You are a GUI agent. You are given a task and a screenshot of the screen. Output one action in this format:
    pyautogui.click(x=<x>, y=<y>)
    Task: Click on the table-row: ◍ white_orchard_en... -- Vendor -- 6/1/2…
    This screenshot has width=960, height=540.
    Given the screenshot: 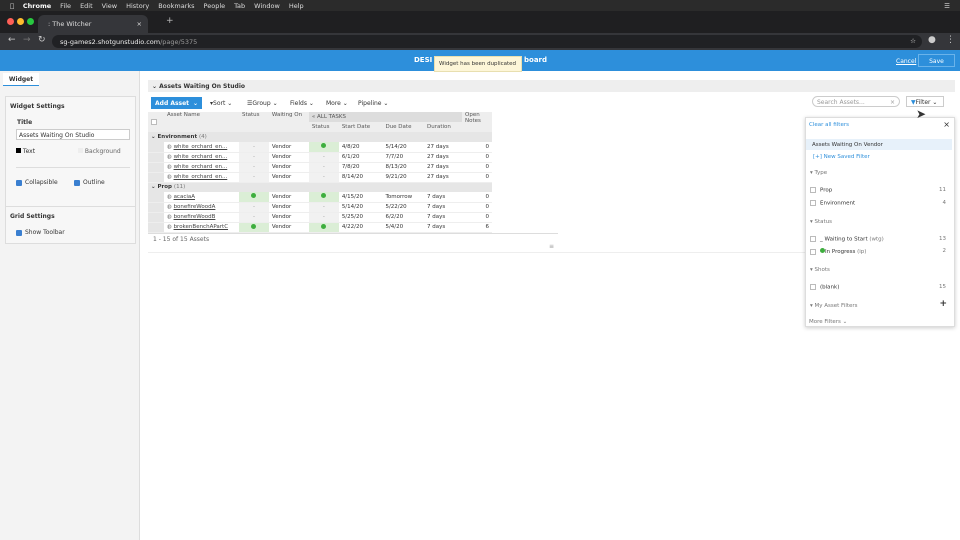 What is the action you would take?
    pyautogui.click(x=320, y=157)
    